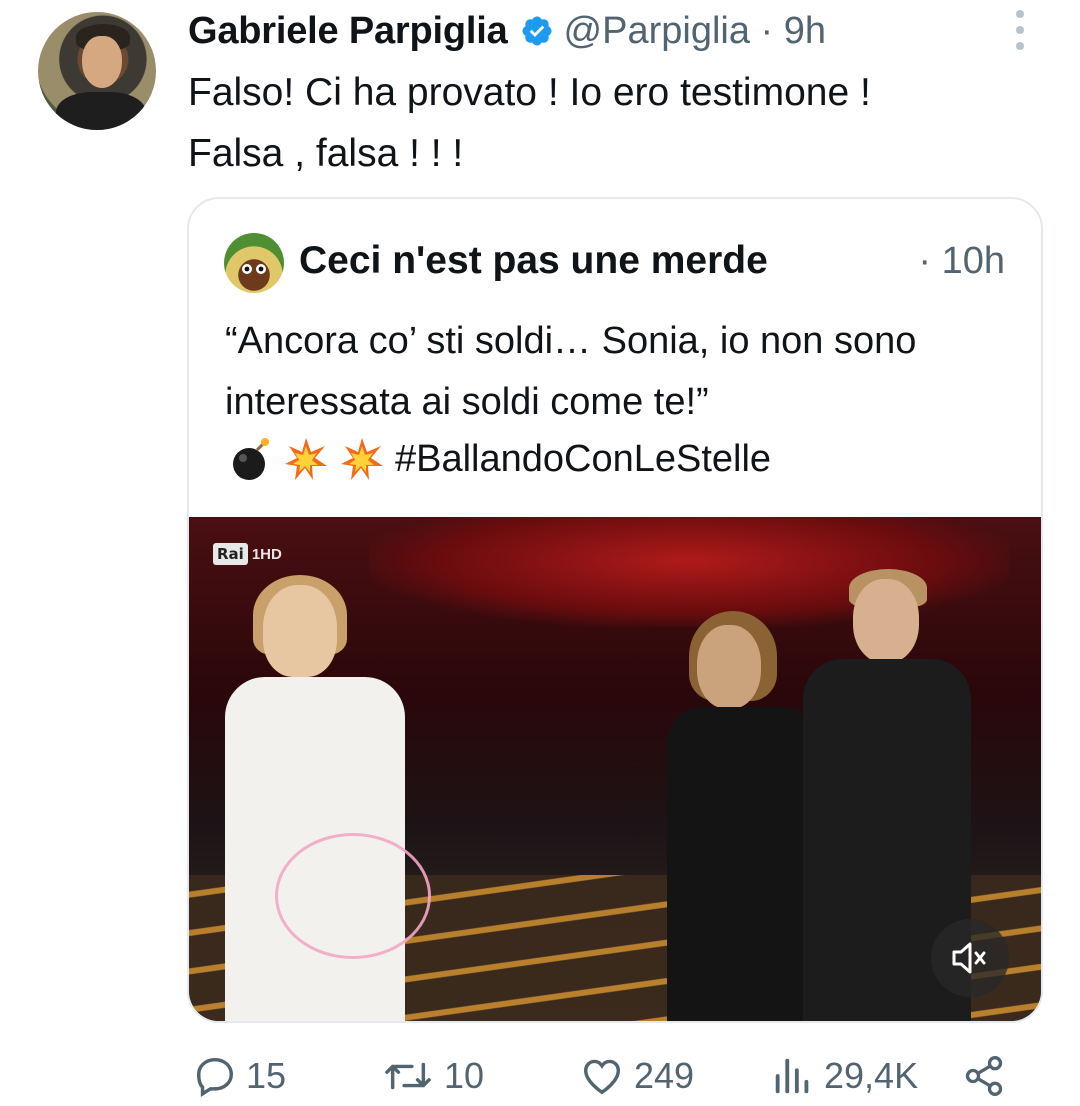  I want to click on person-right-head, so click(886, 621).